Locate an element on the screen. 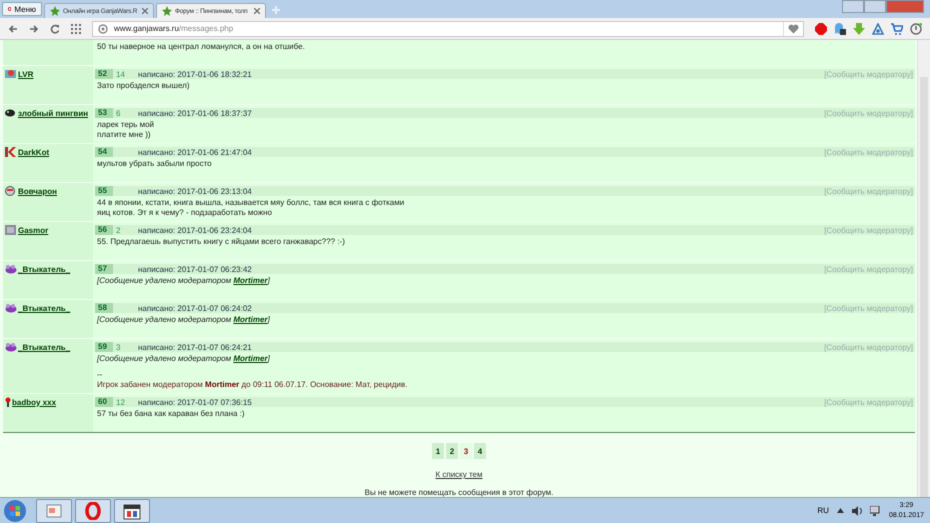  page-link: 3 is located at coordinates (466, 451).